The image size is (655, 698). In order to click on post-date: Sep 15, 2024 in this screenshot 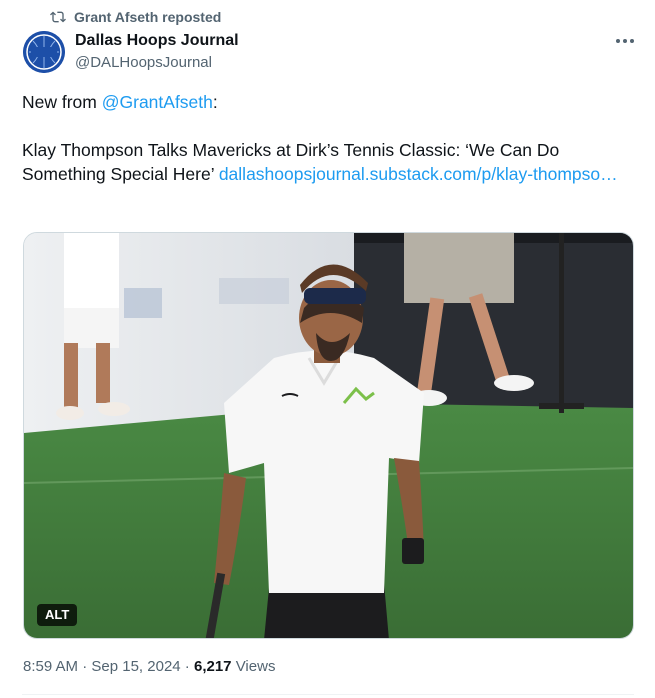, I will do `click(135, 666)`.